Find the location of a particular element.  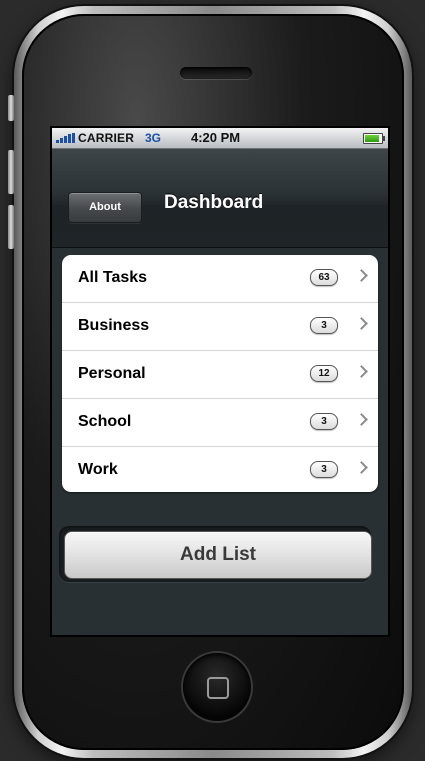

battery-level is located at coordinates (372, 138).